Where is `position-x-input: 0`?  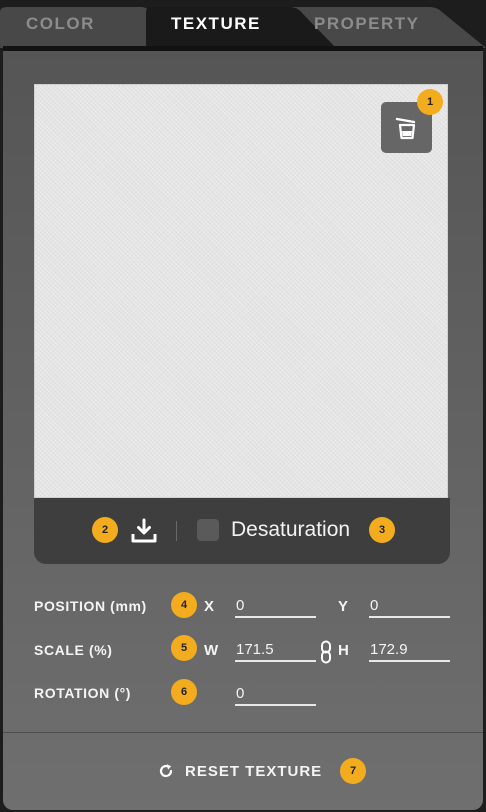 position-x-input: 0 is located at coordinates (275, 607).